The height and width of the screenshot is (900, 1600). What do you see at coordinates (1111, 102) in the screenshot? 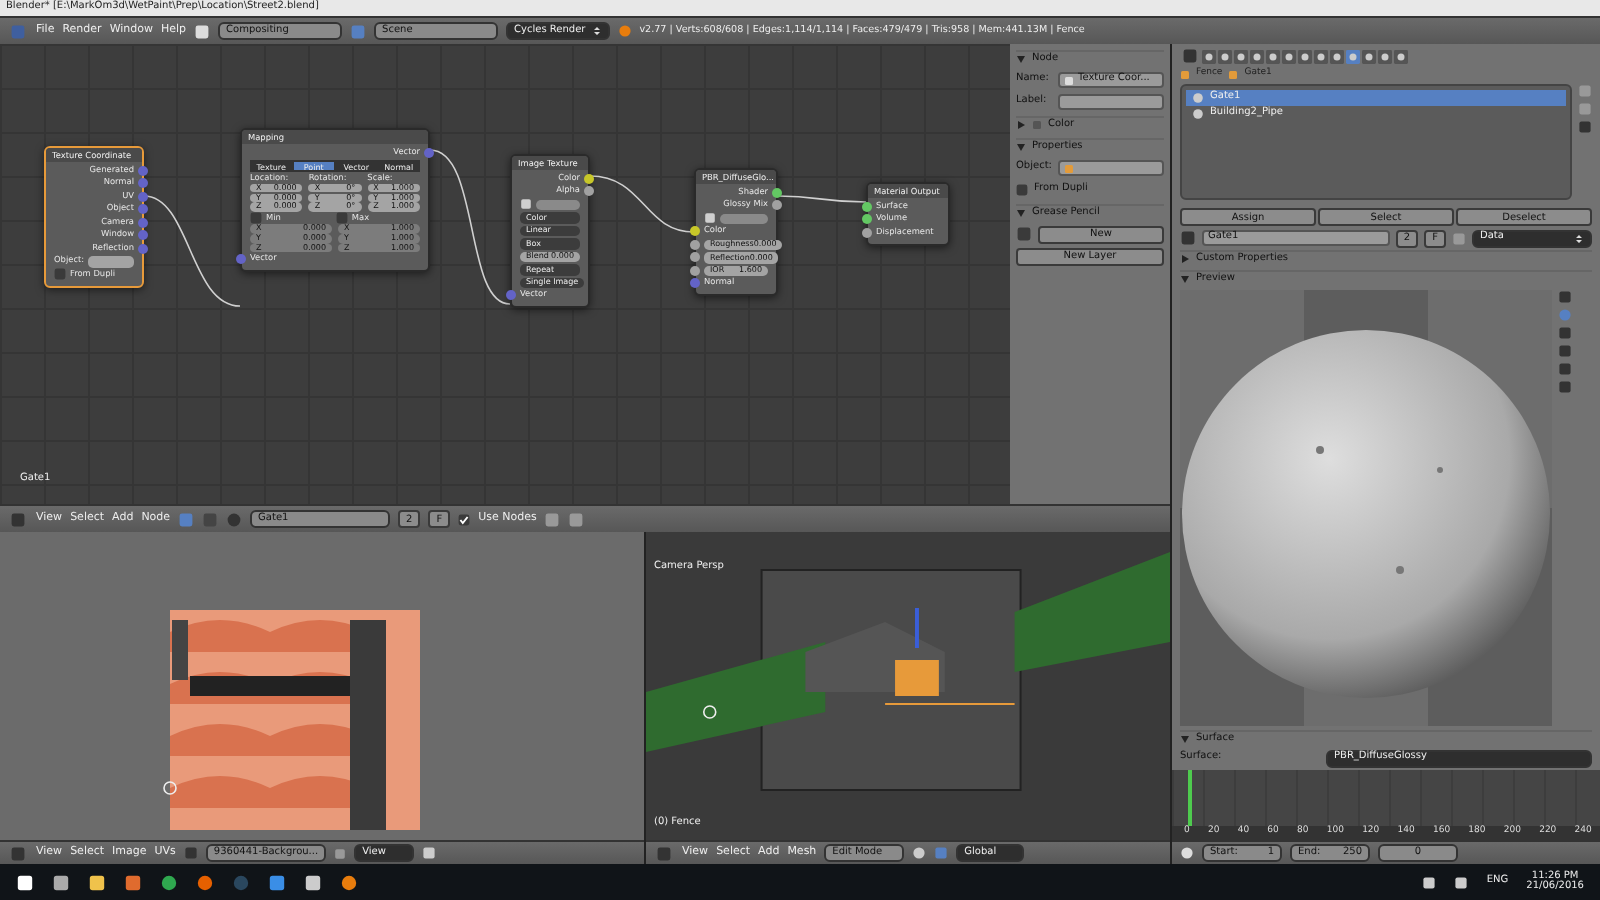
I see `label-field` at bounding box center [1111, 102].